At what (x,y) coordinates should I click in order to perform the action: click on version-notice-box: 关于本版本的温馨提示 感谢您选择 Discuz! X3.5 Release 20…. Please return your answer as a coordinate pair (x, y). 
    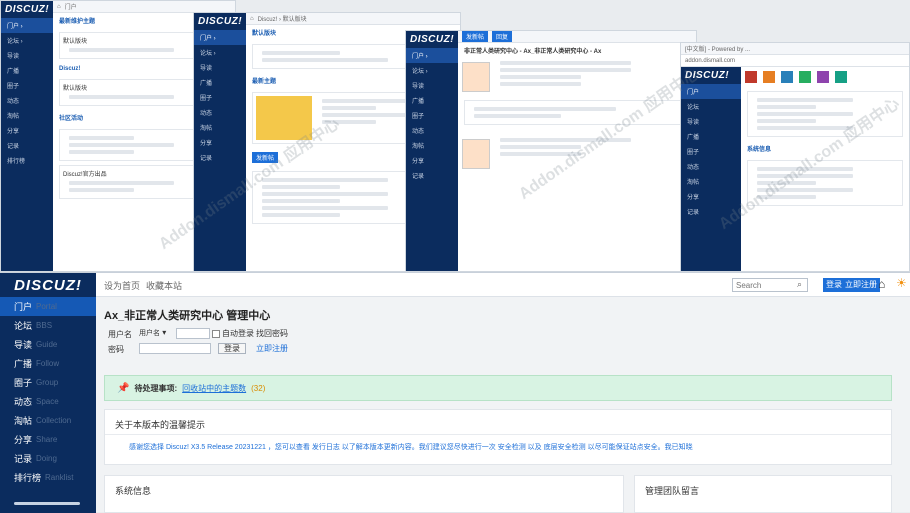
    Looking at the image, I should click on (498, 437).